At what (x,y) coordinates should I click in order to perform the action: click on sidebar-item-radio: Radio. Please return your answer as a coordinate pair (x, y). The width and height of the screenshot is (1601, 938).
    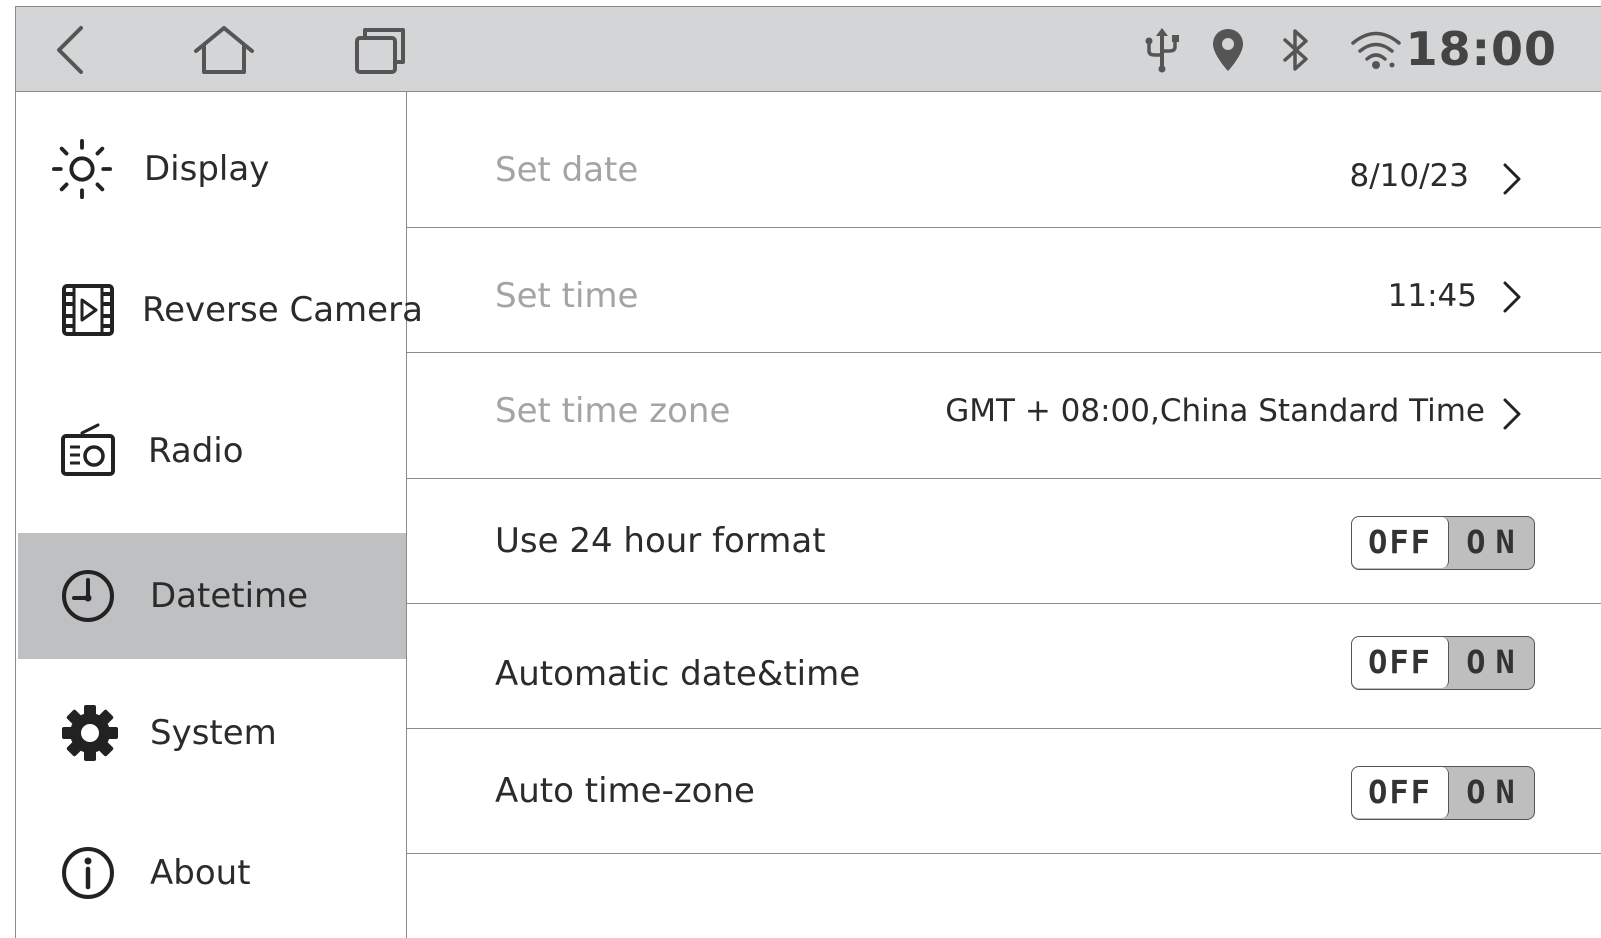
    Looking at the image, I should click on (212, 451).